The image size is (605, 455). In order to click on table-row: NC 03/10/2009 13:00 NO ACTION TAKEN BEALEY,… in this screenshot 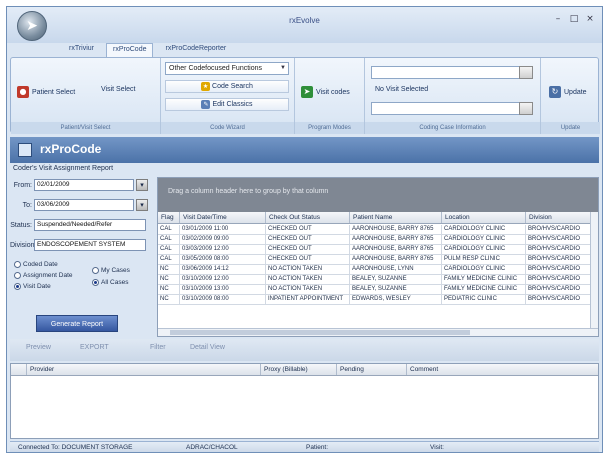, I will do `click(375, 290)`.